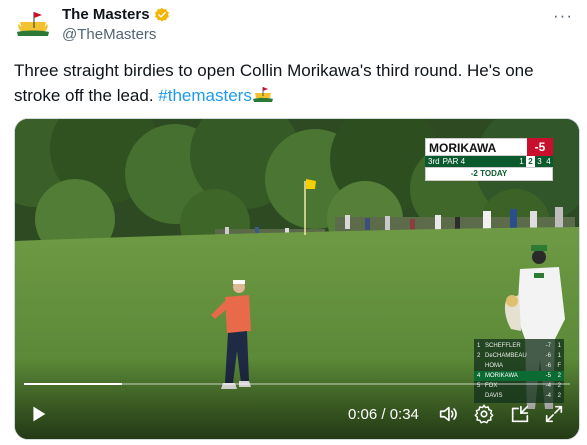  I want to click on display-name: The Masters, so click(106, 14).